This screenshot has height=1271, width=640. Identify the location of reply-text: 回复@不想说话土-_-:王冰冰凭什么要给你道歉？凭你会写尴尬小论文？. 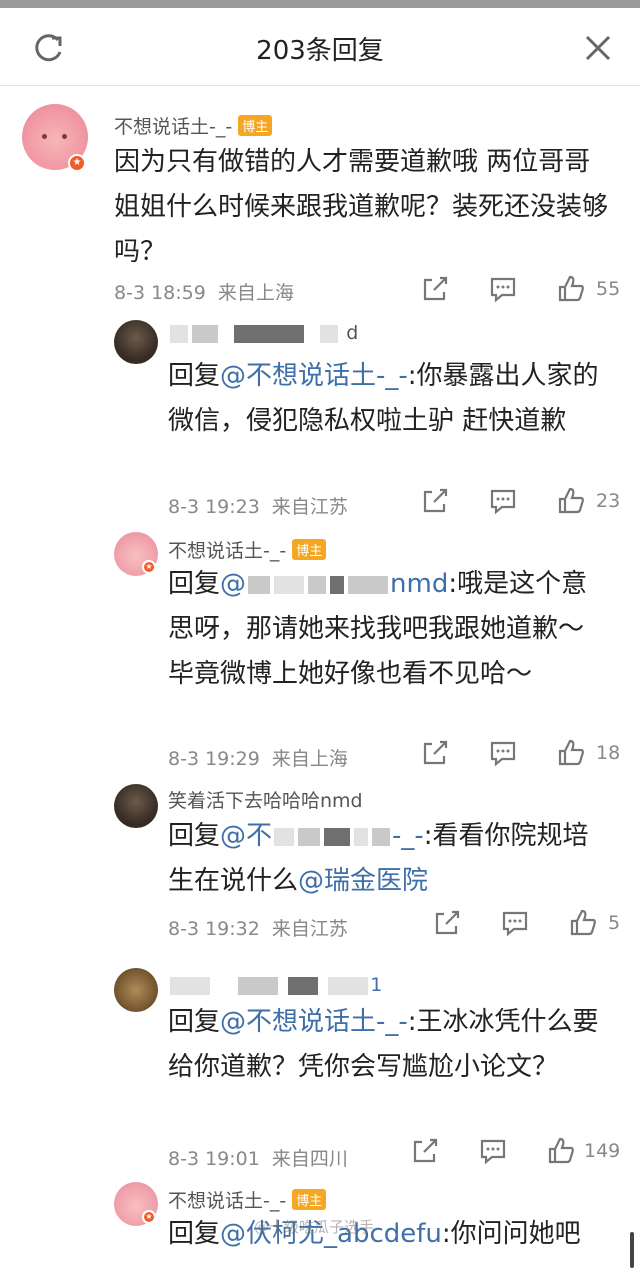
(383, 1044).